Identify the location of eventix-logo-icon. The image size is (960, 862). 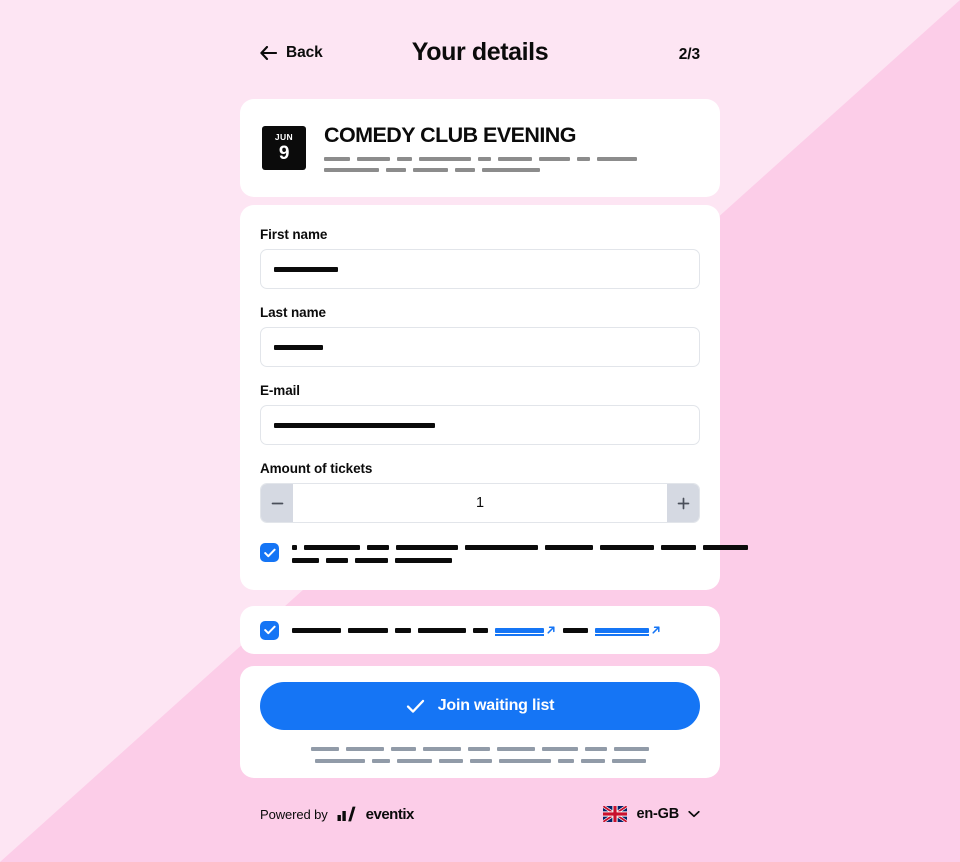
(346, 814).